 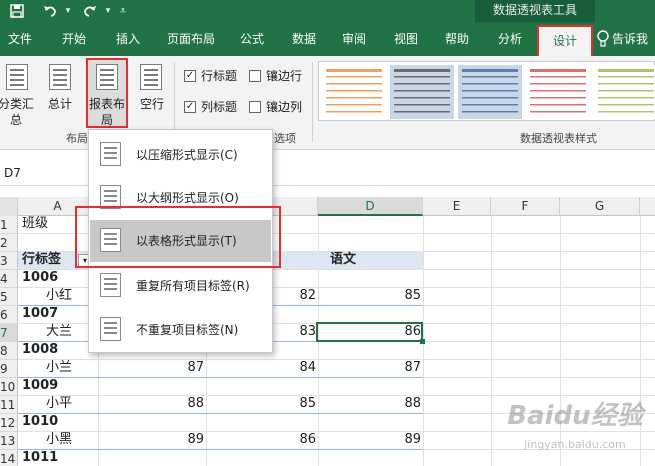 I want to click on subtotal-button: 分类汇总, so click(x=18, y=93).